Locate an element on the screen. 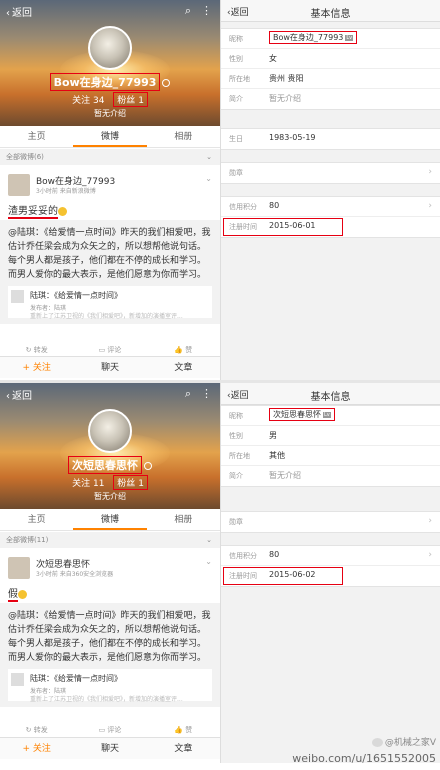 This screenshot has height=770, width=440. all-weibo-label: 全部微博(6) is located at coordinates (25, 157).